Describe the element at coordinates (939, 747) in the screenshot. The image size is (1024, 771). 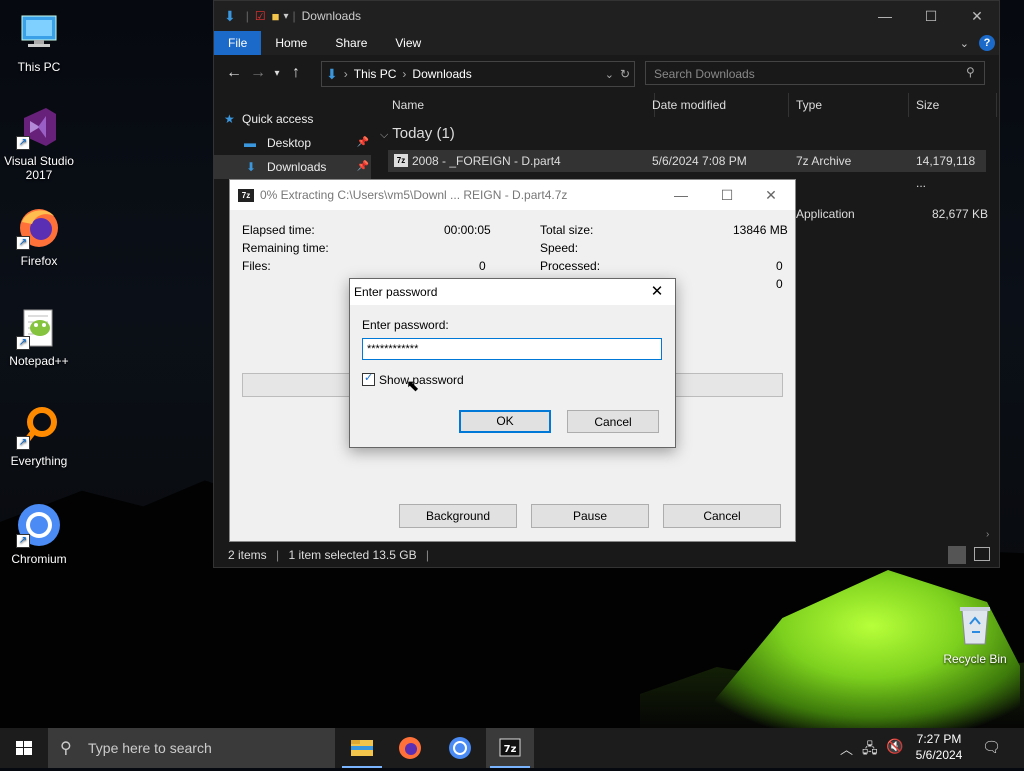
I see `taskbar-clock: 7:27 PM 5/6/2024` at that location.